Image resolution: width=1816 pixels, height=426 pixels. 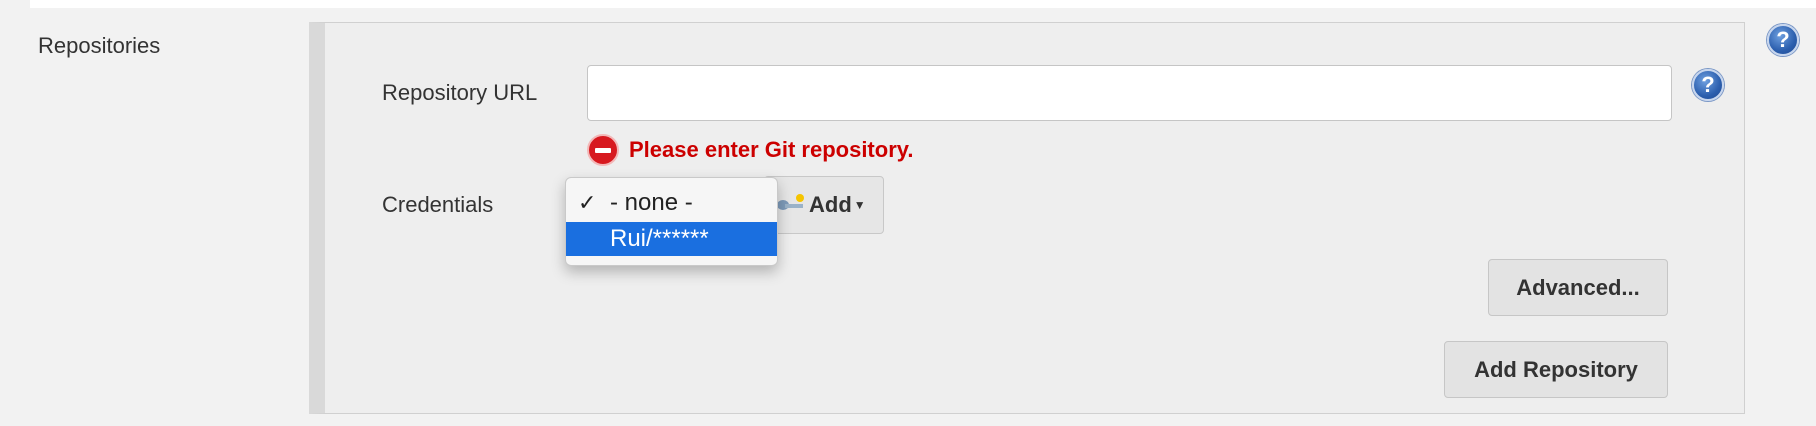 I want to click on checkmark-icon: ✓, so click(x=587, y=202).